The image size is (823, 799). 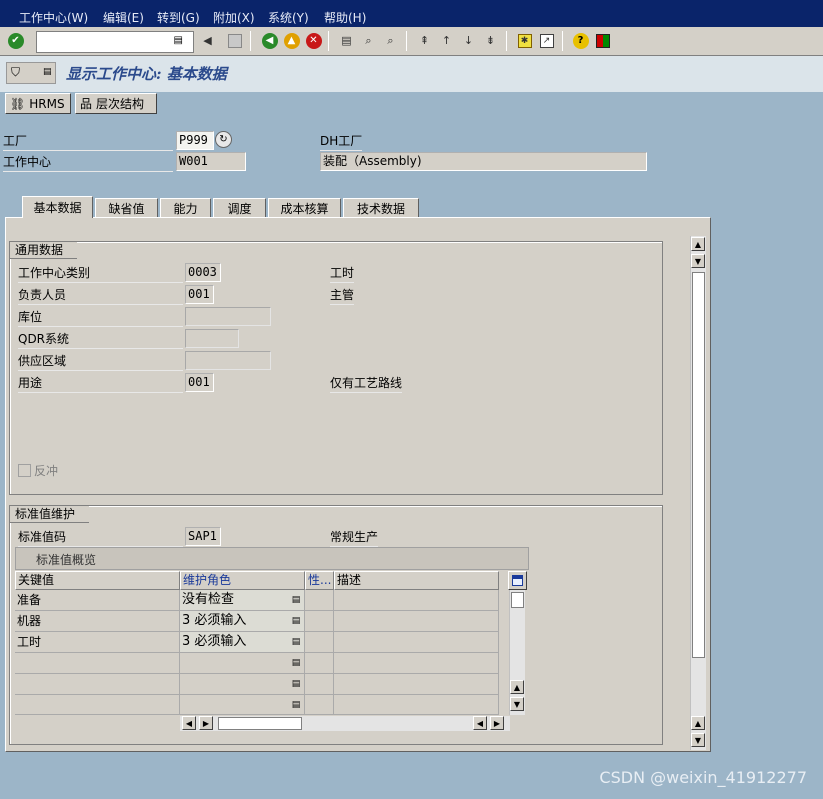 I want to click on workcenter-field: W001, so click(x=211, y=161).